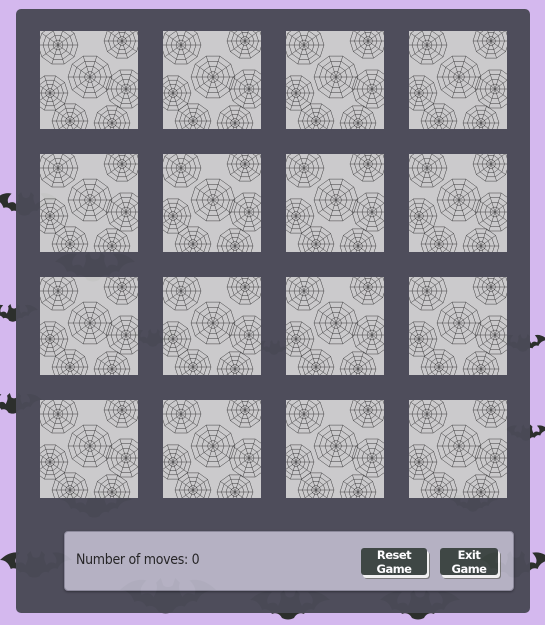  What do you see at coordinates (132, 560) in the screenshot?
I see `moves-label: Number of moves:` at bounding box center [132, 560].